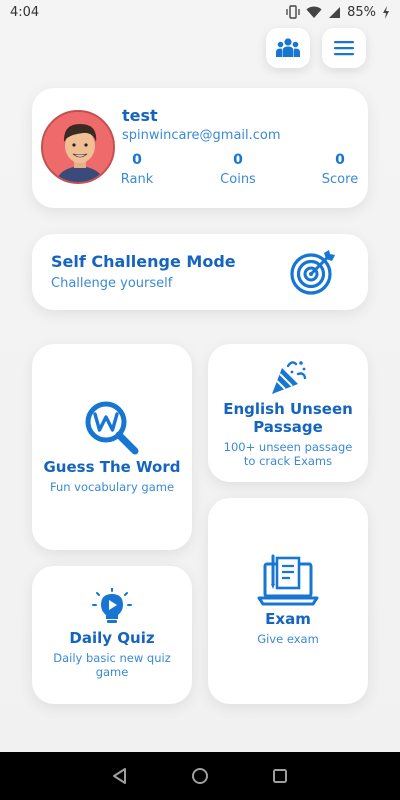  I want to click on exam-card: Exam Give exam, so click(288, 601).